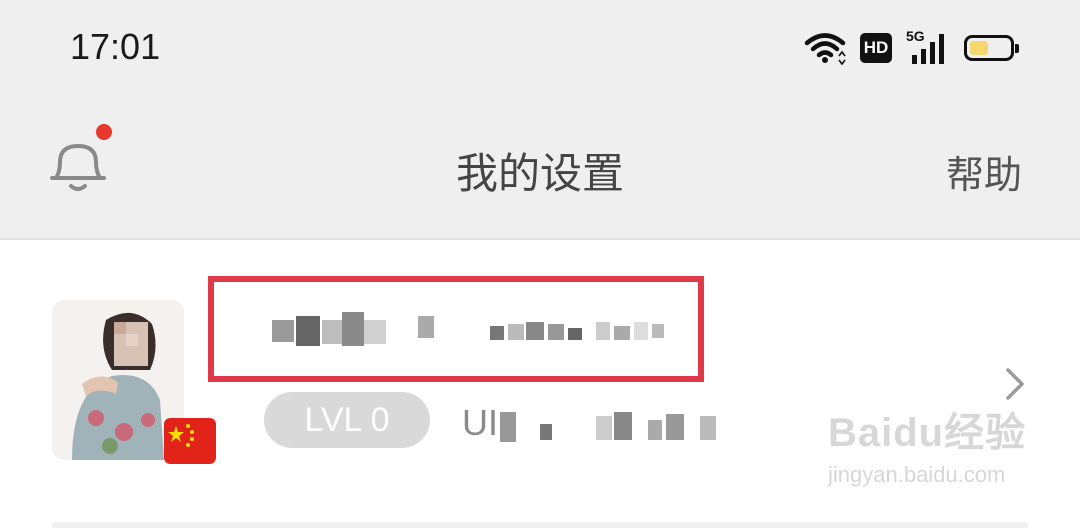 The image size is (1080, 528). I want to click on battery-icon, so click(991, 48).